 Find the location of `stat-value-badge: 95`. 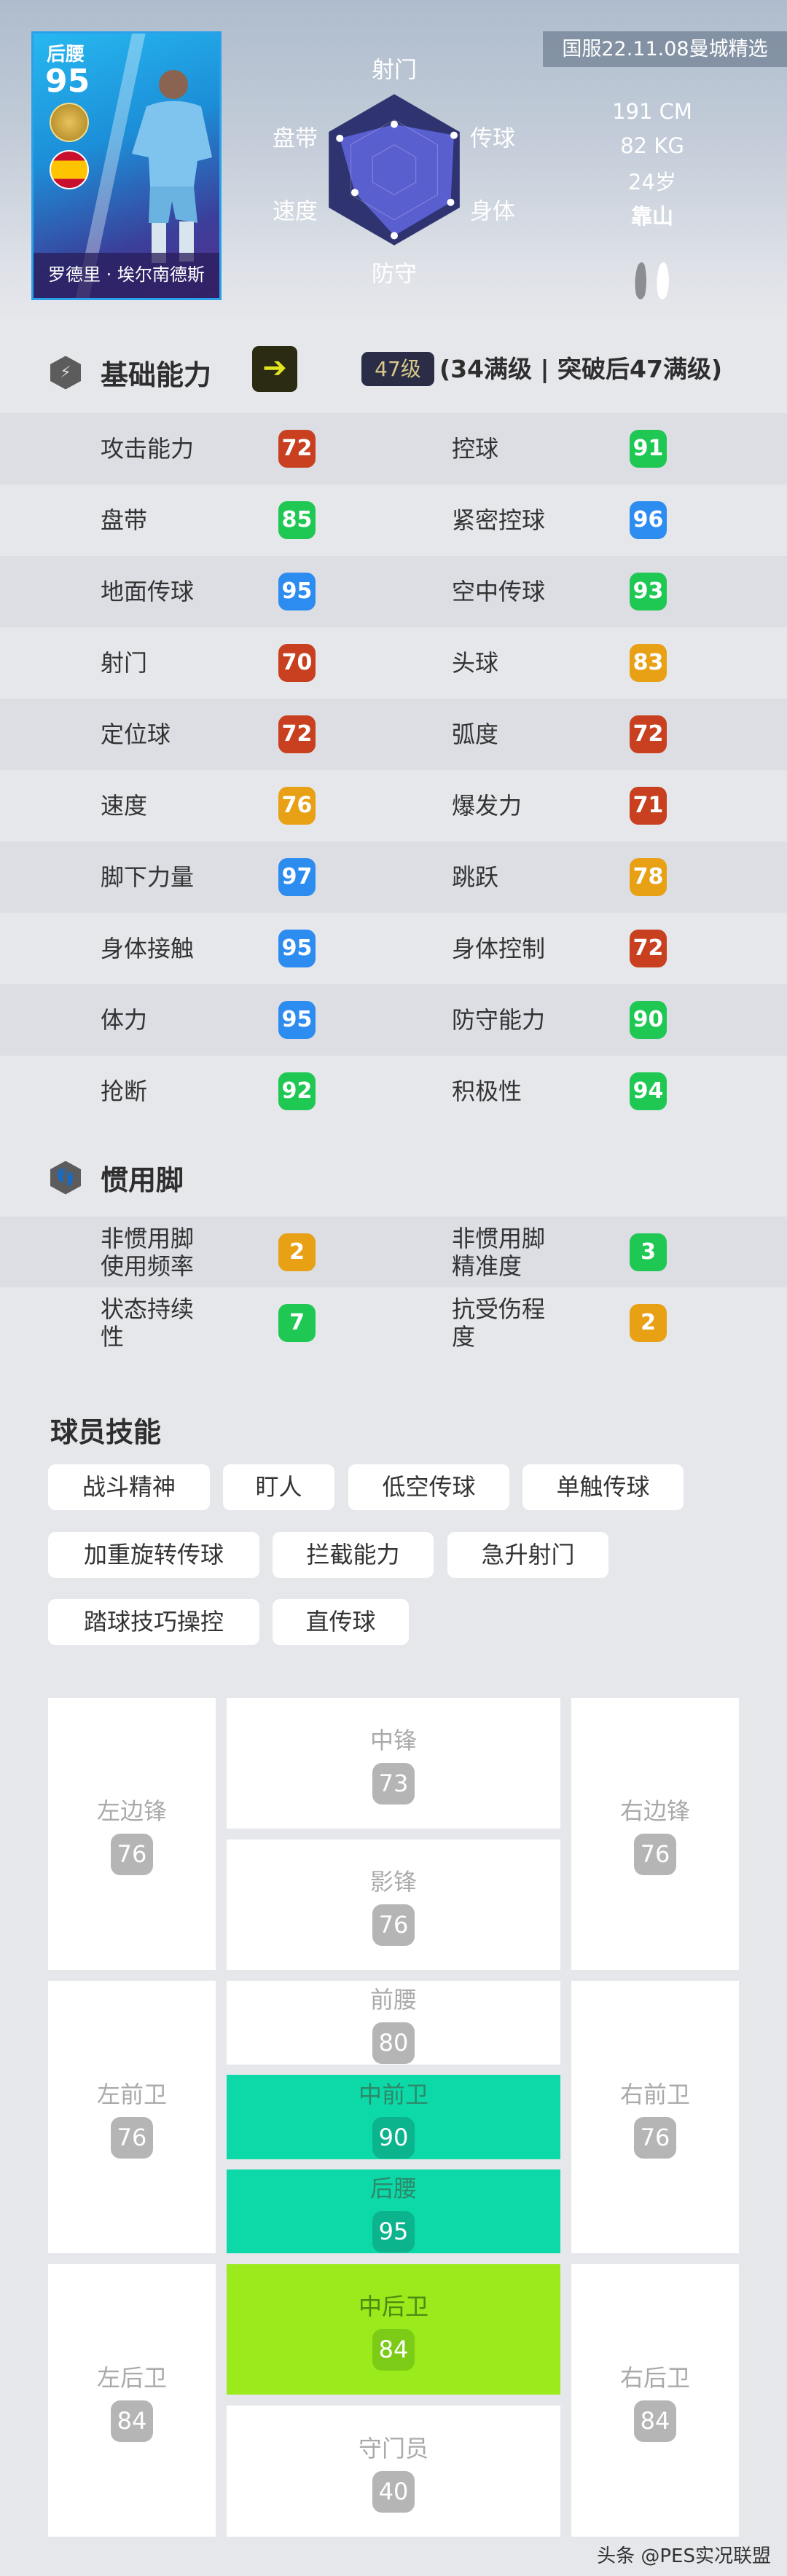

stat-value-badge: 95 is located at coordinates (297, 948).